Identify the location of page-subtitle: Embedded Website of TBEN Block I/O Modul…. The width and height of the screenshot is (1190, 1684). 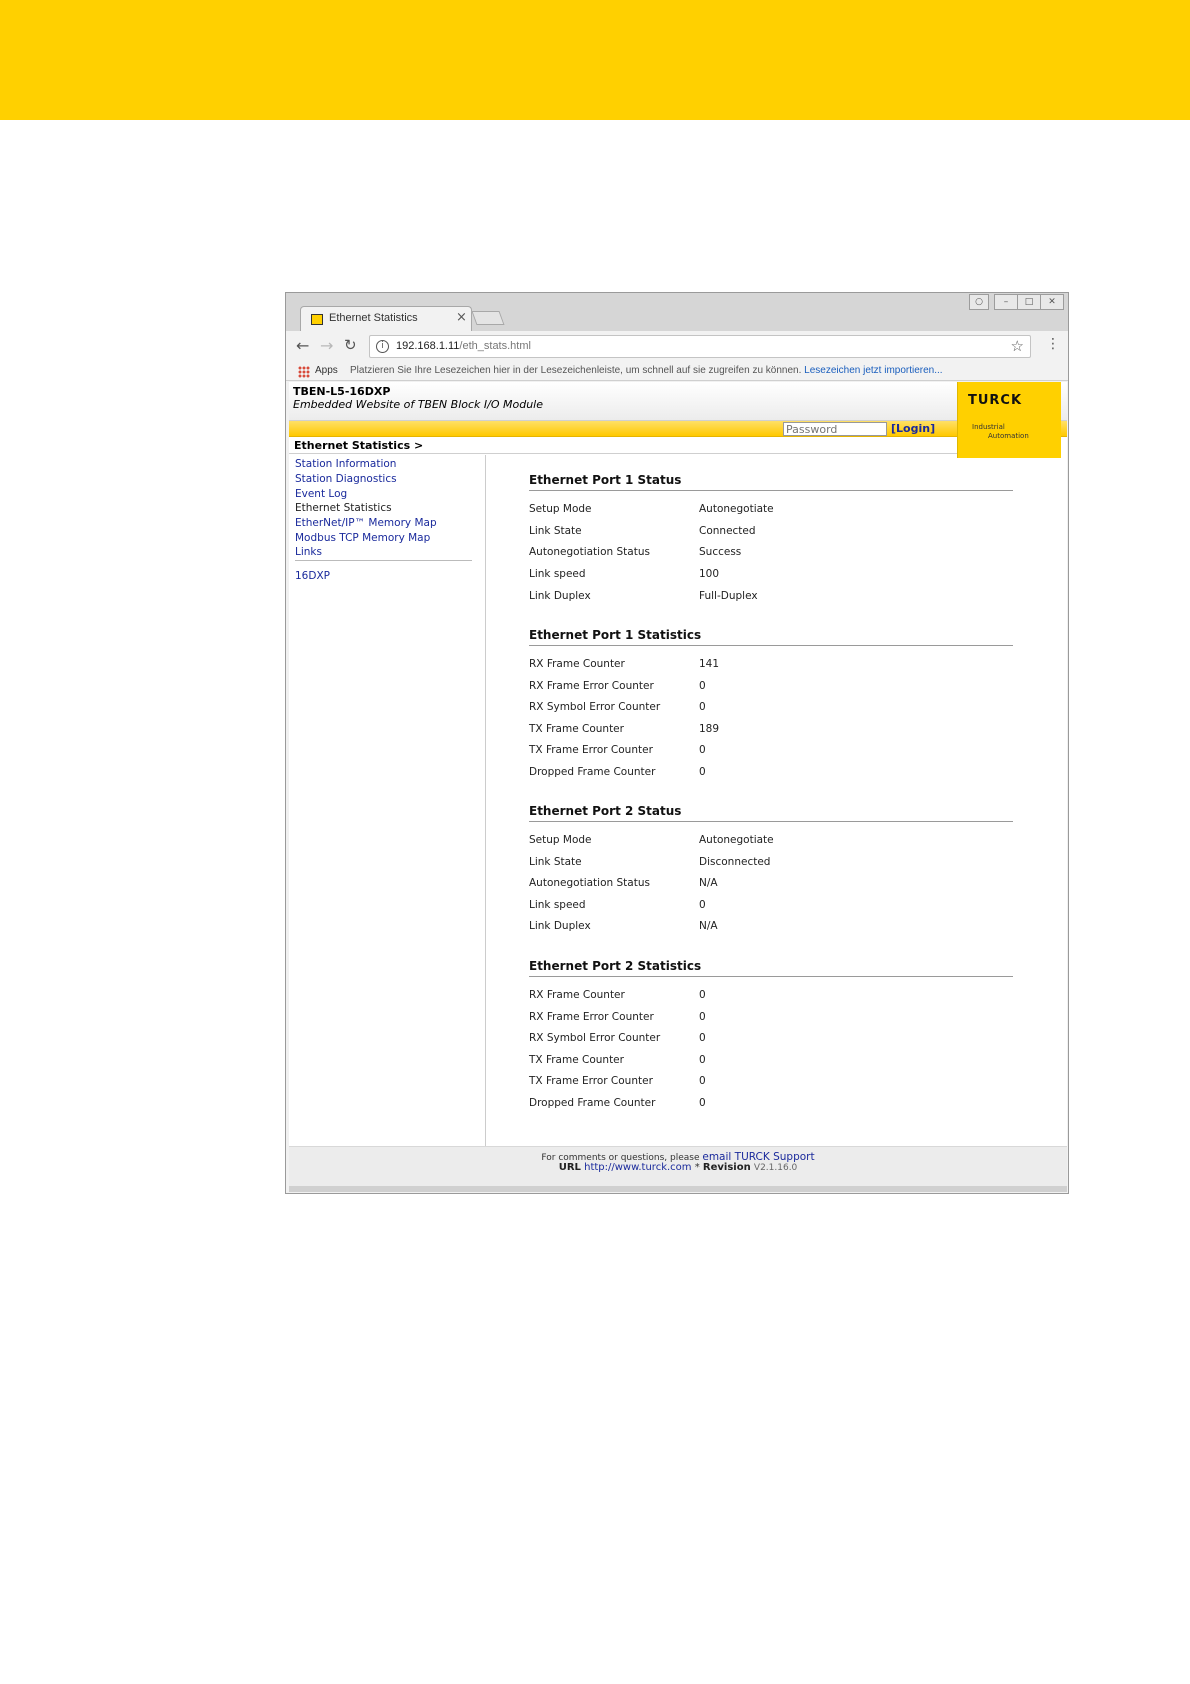
(418, 404).